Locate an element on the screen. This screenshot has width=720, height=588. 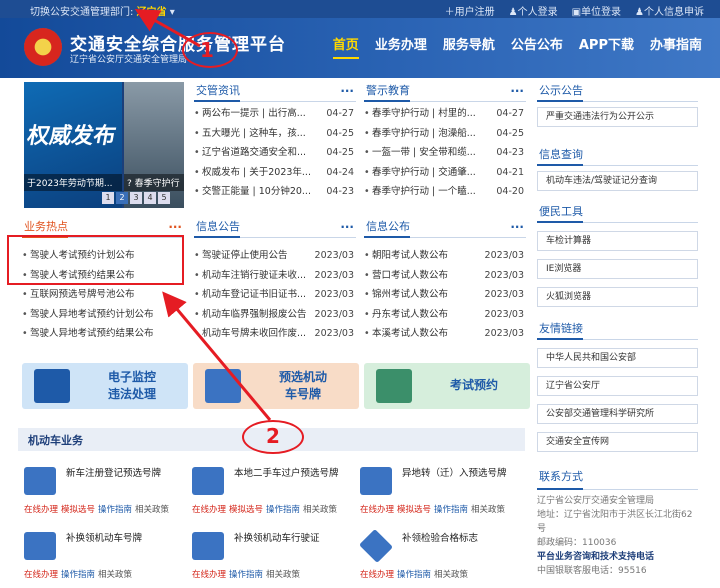
arrow-to-province is located at coordinates (167, 28).